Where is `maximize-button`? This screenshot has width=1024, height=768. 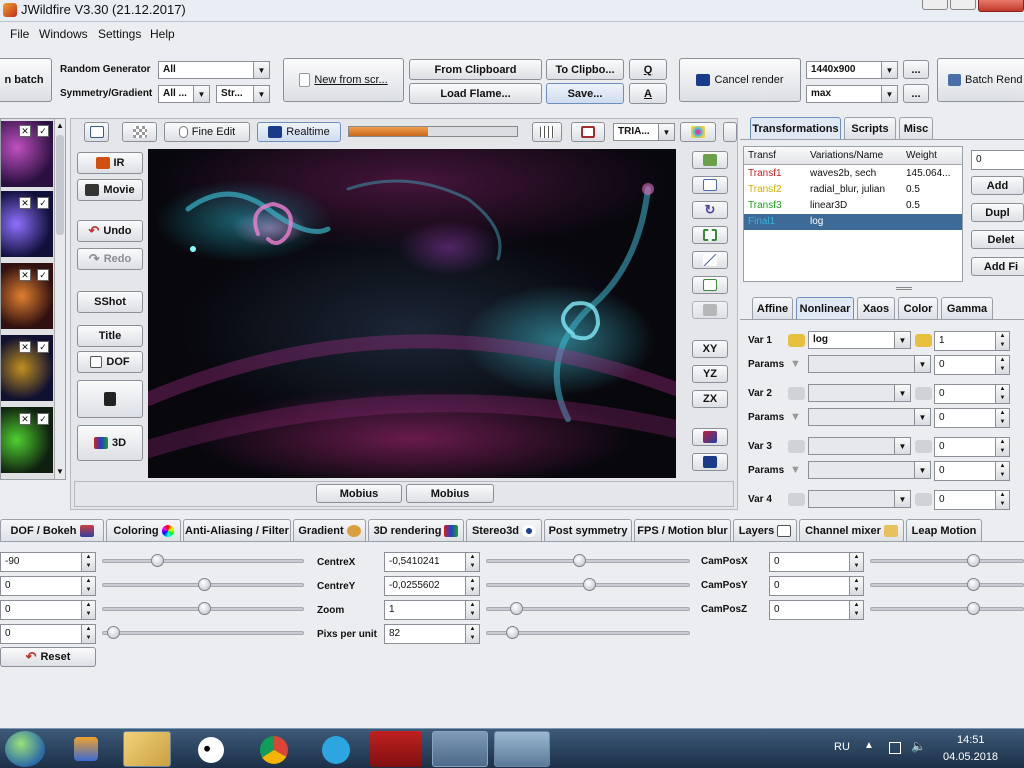
maximize-button is located at coordinates (963, 5).